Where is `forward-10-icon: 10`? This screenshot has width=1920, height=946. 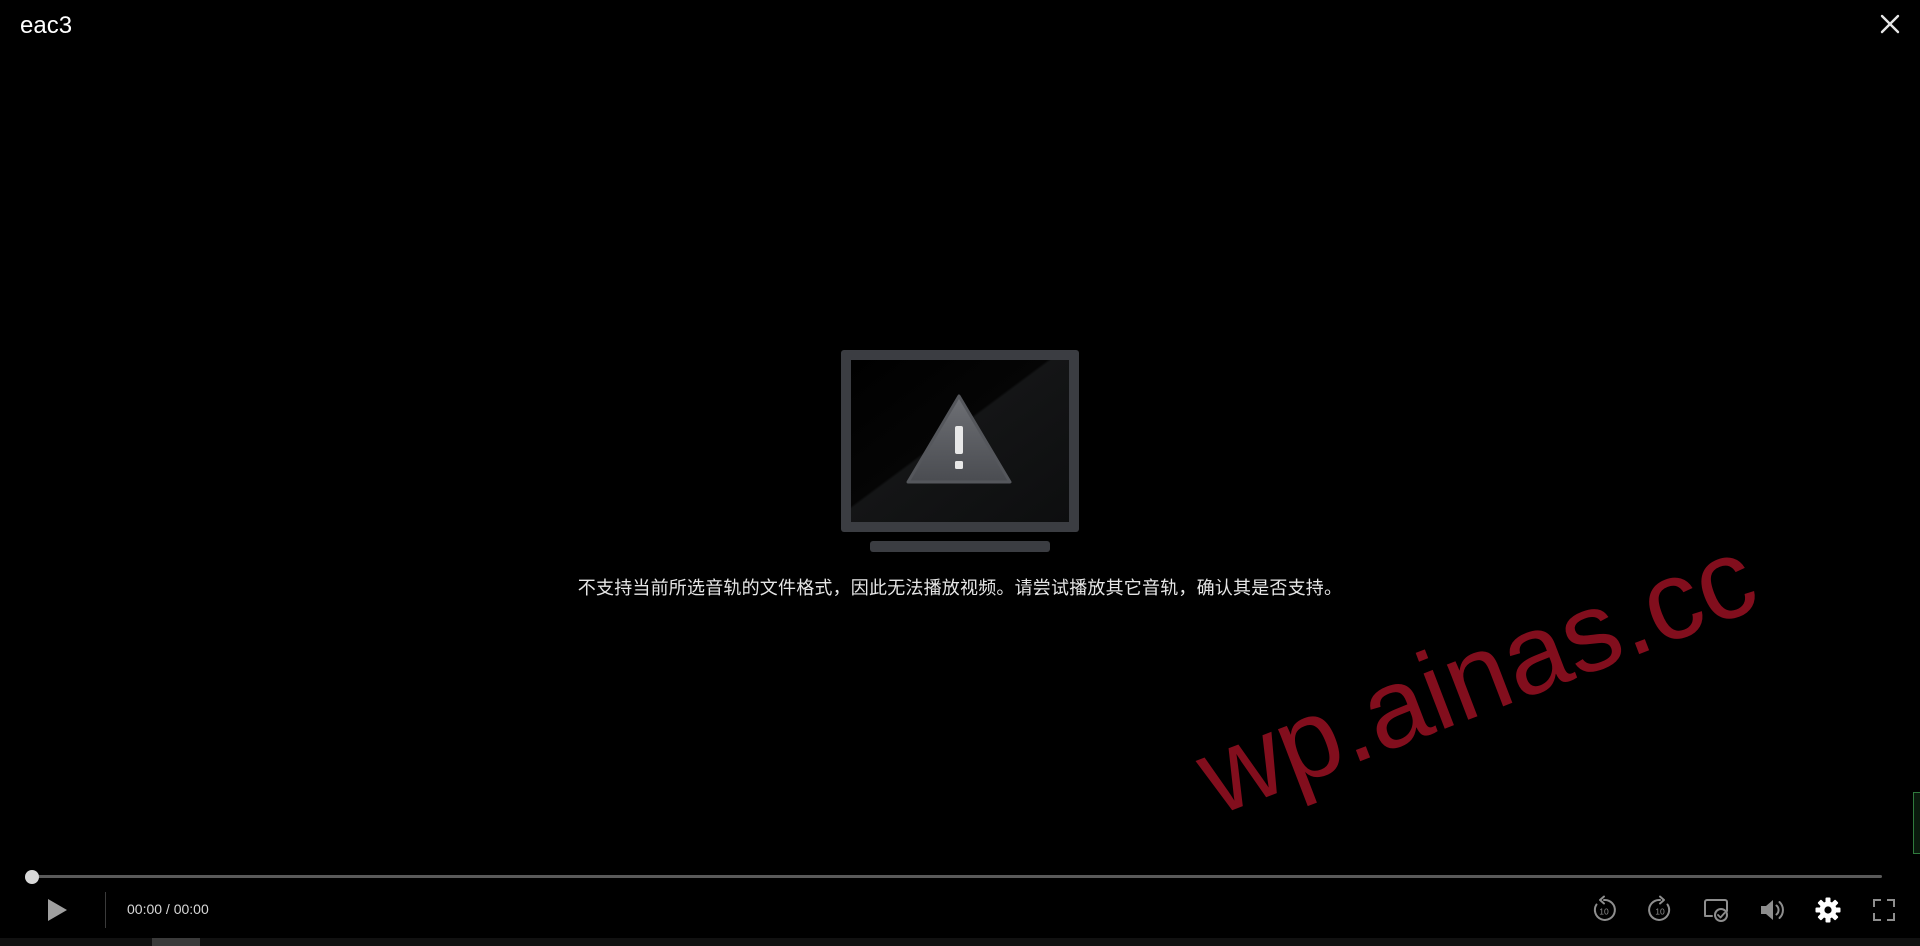
forward-10-icon: 10 is located at coordinates (1660, 910).